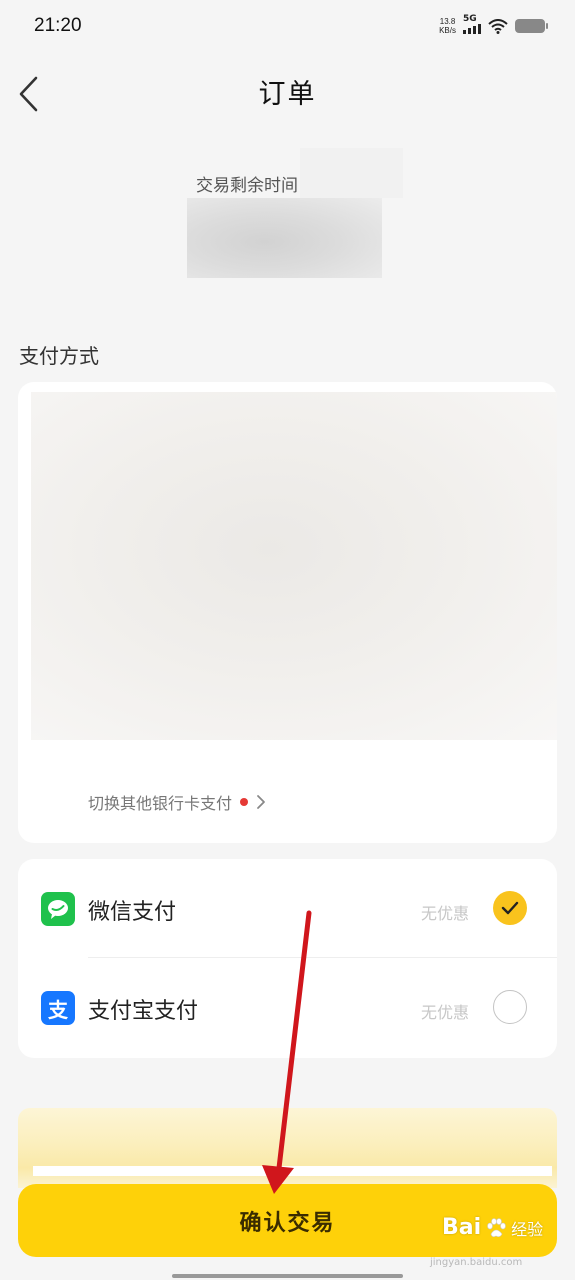 The height and width of the screenshot is (1280, 575). I want to click on notice-dot, so click(244, 802).